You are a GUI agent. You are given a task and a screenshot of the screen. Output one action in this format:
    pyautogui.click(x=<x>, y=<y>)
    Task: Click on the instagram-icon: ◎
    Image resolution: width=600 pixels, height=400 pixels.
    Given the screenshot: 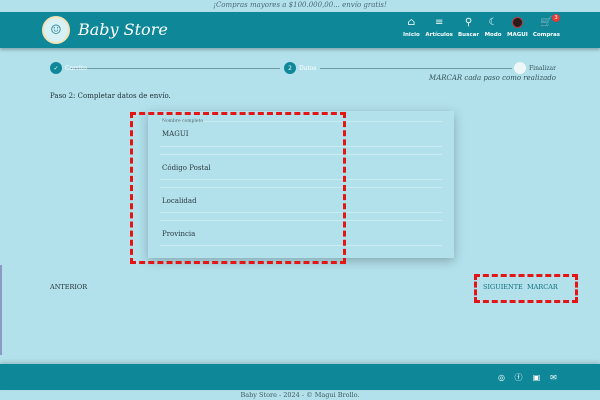 What is the action you would take?
    pyautogui.click(x=501, y=377)
    